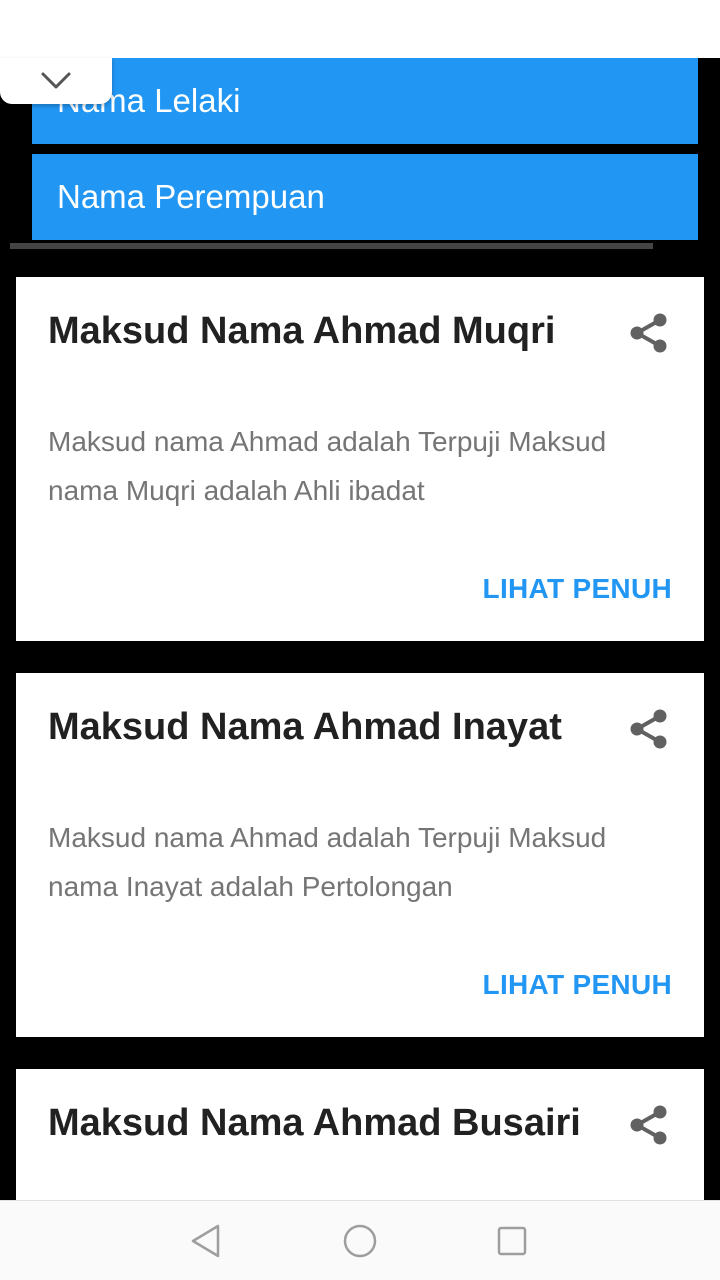 Image resolution: width=720 pixels, height=1280 pixels. I want to click on card-title: Maksud Nama Ahmad Busairi, so click(314, 1123).